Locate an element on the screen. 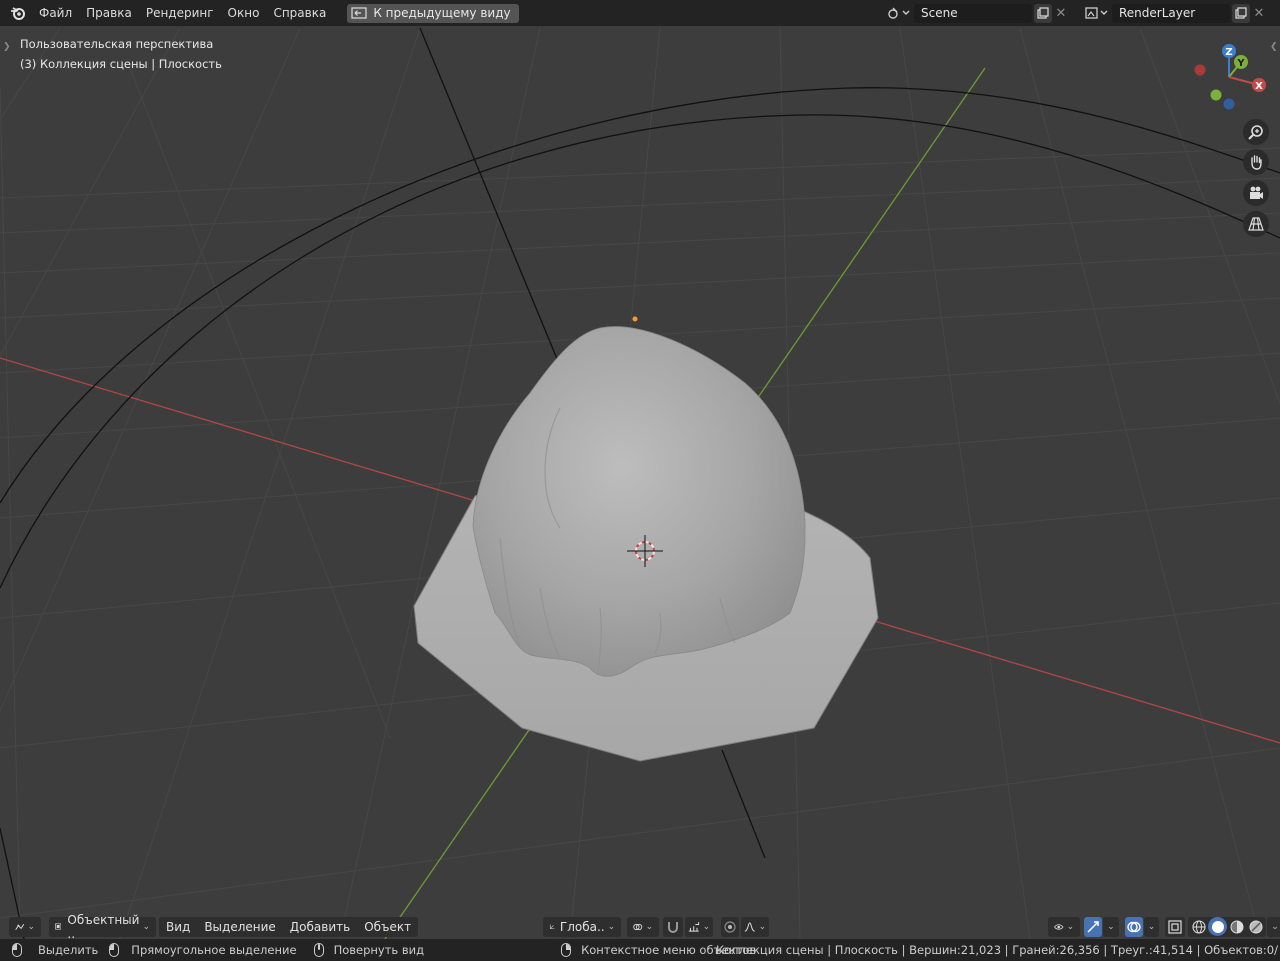 This screenshot has width=1280, height=961. snap-increment-icon is located at coordinates (694, 926).